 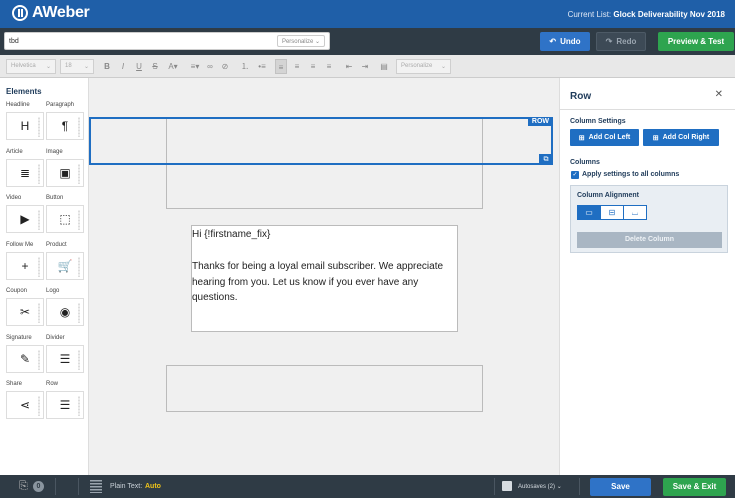 What do you see at coordinates (65, 219) in the screenshot?
I see `button-icon: ⬚` at bounding box center [65, 219].